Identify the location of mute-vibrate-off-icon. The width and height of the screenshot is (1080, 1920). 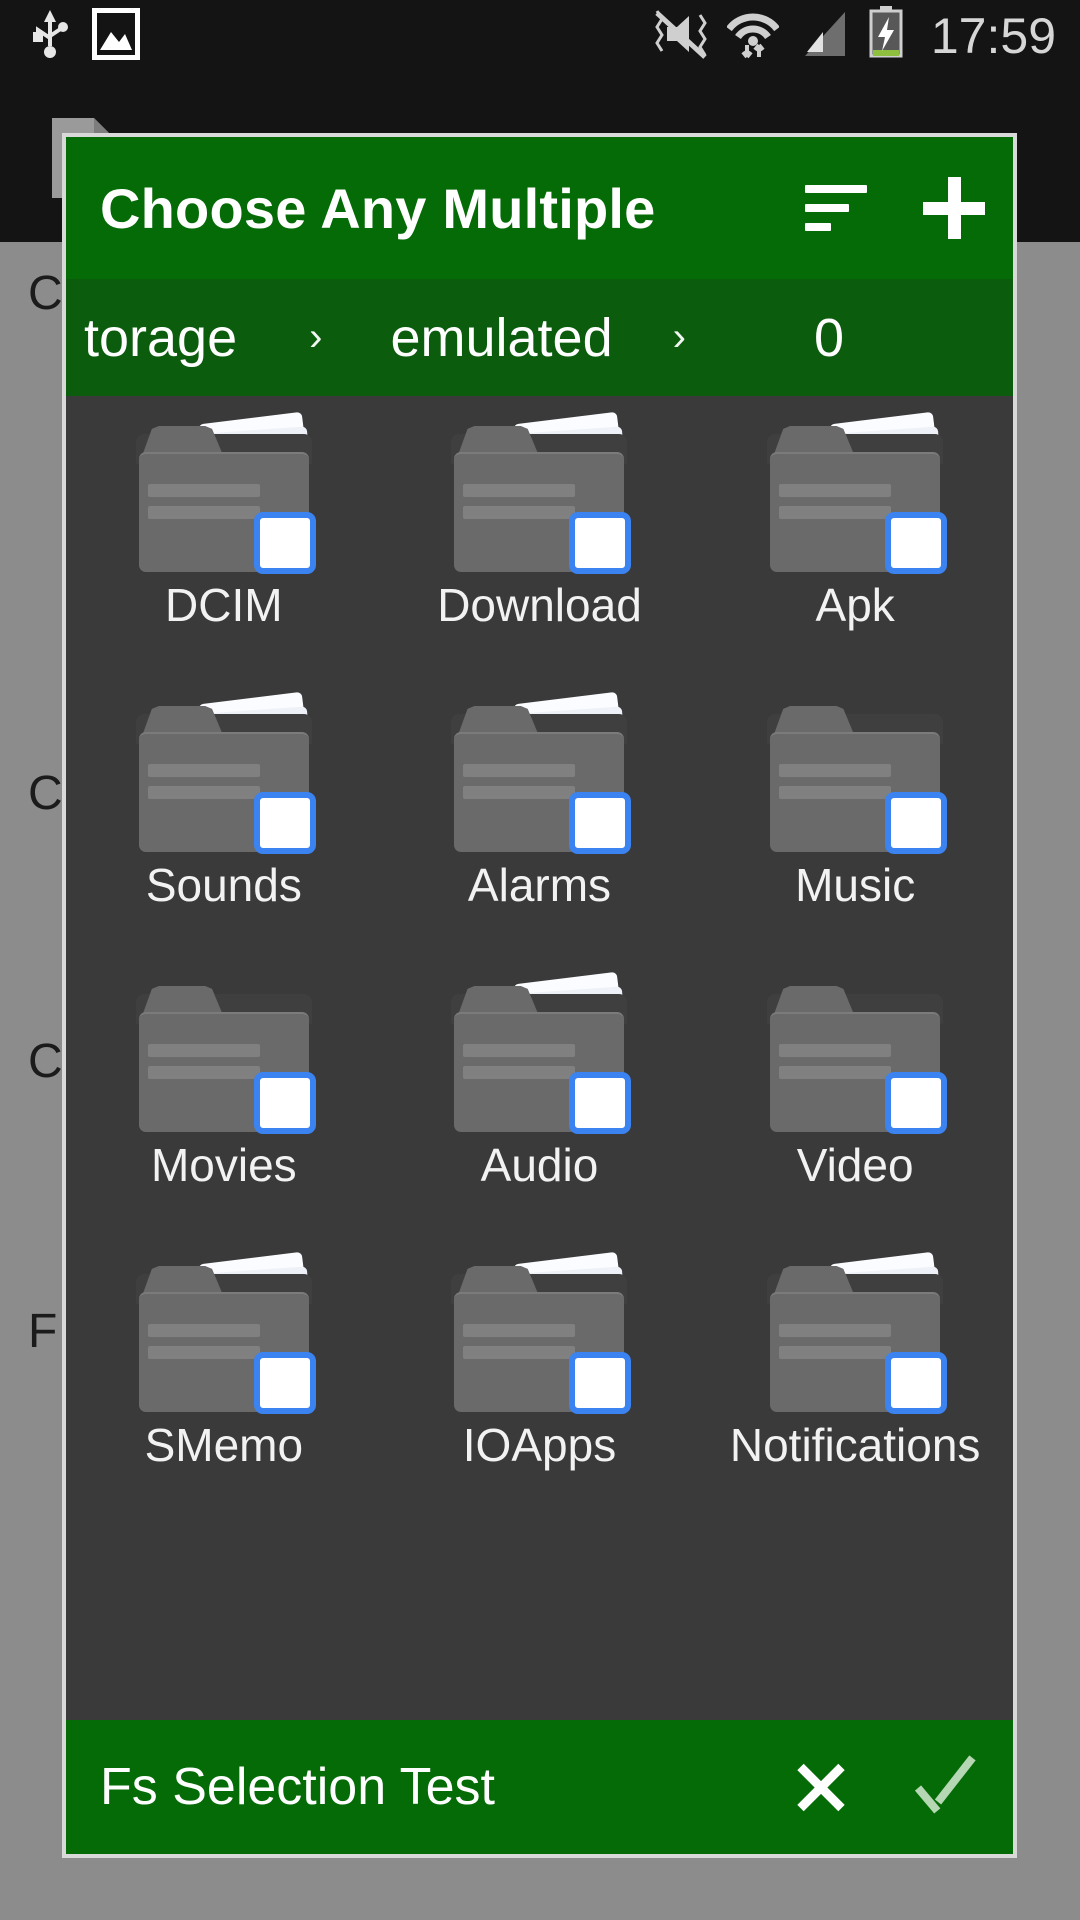
(681, 36).